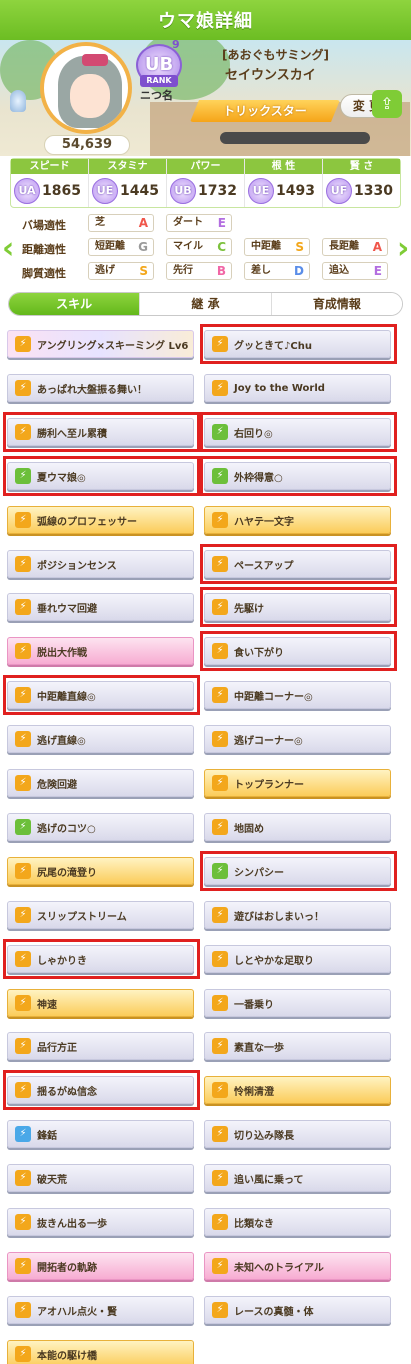 The image size is (411, 1364). I want to click on skill-item: ⚡ 地固め, so click(297, 827).